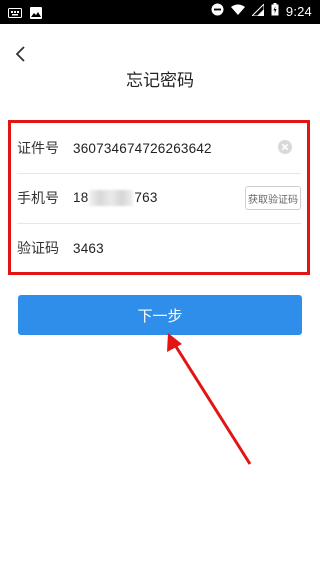  I want to click on phone-input: 18 763, so click(115, 198).